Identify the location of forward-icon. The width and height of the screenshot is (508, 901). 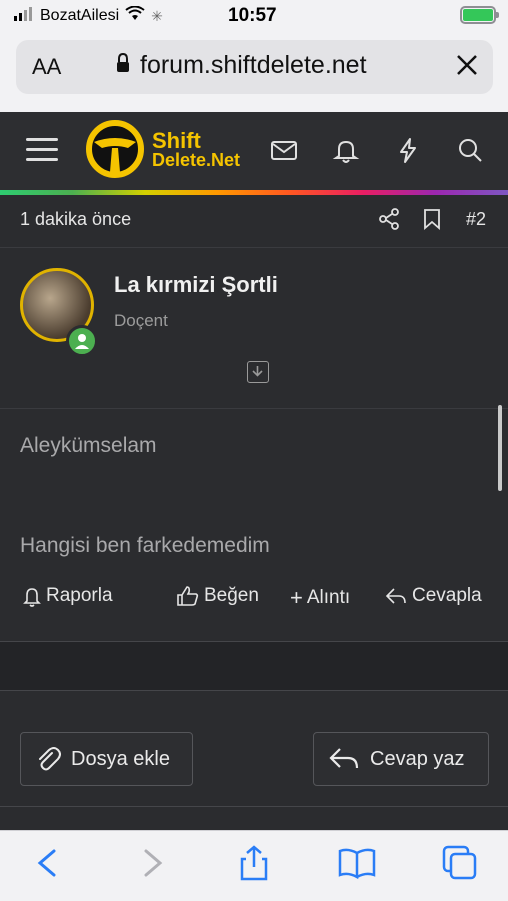
(152, 863).